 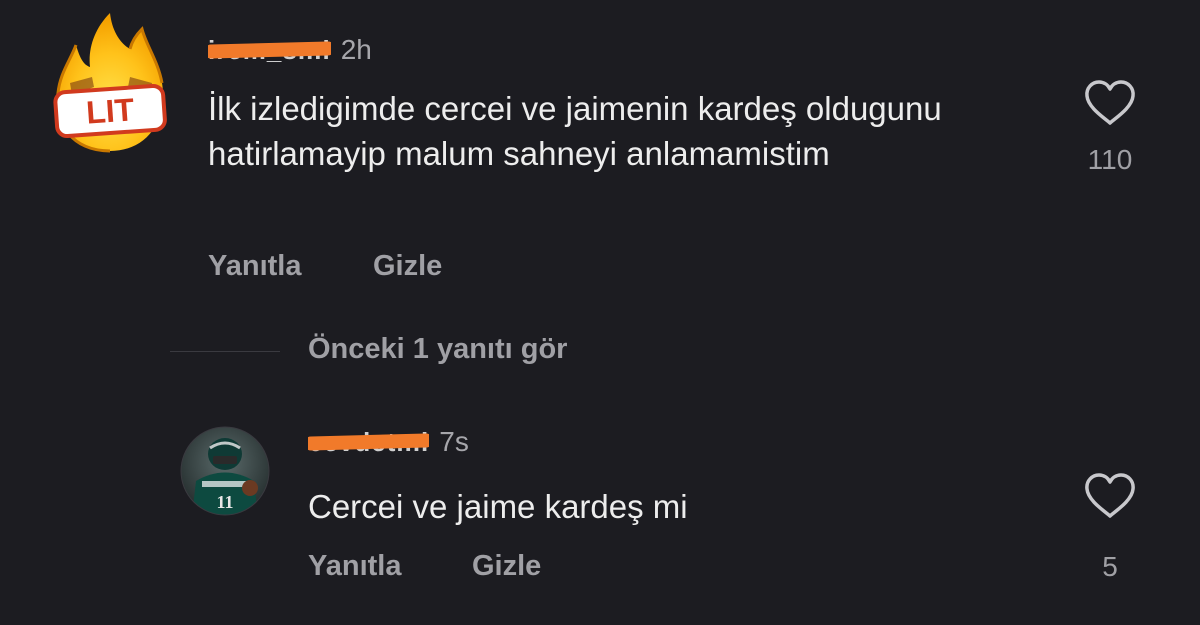 What do you see at coordinates (1110, 566) in the screenshot?
I see `like-count: 5` at bounding box center [1110, 566].